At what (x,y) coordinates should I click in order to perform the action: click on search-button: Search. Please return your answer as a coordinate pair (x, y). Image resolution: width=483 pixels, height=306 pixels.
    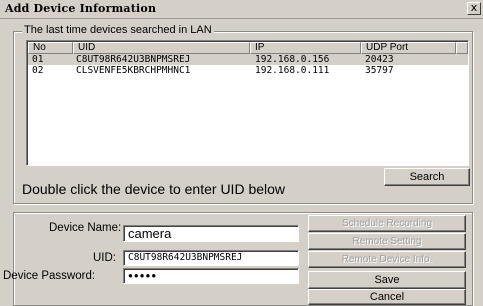
    Looking at the image, I should click on (427, 177).